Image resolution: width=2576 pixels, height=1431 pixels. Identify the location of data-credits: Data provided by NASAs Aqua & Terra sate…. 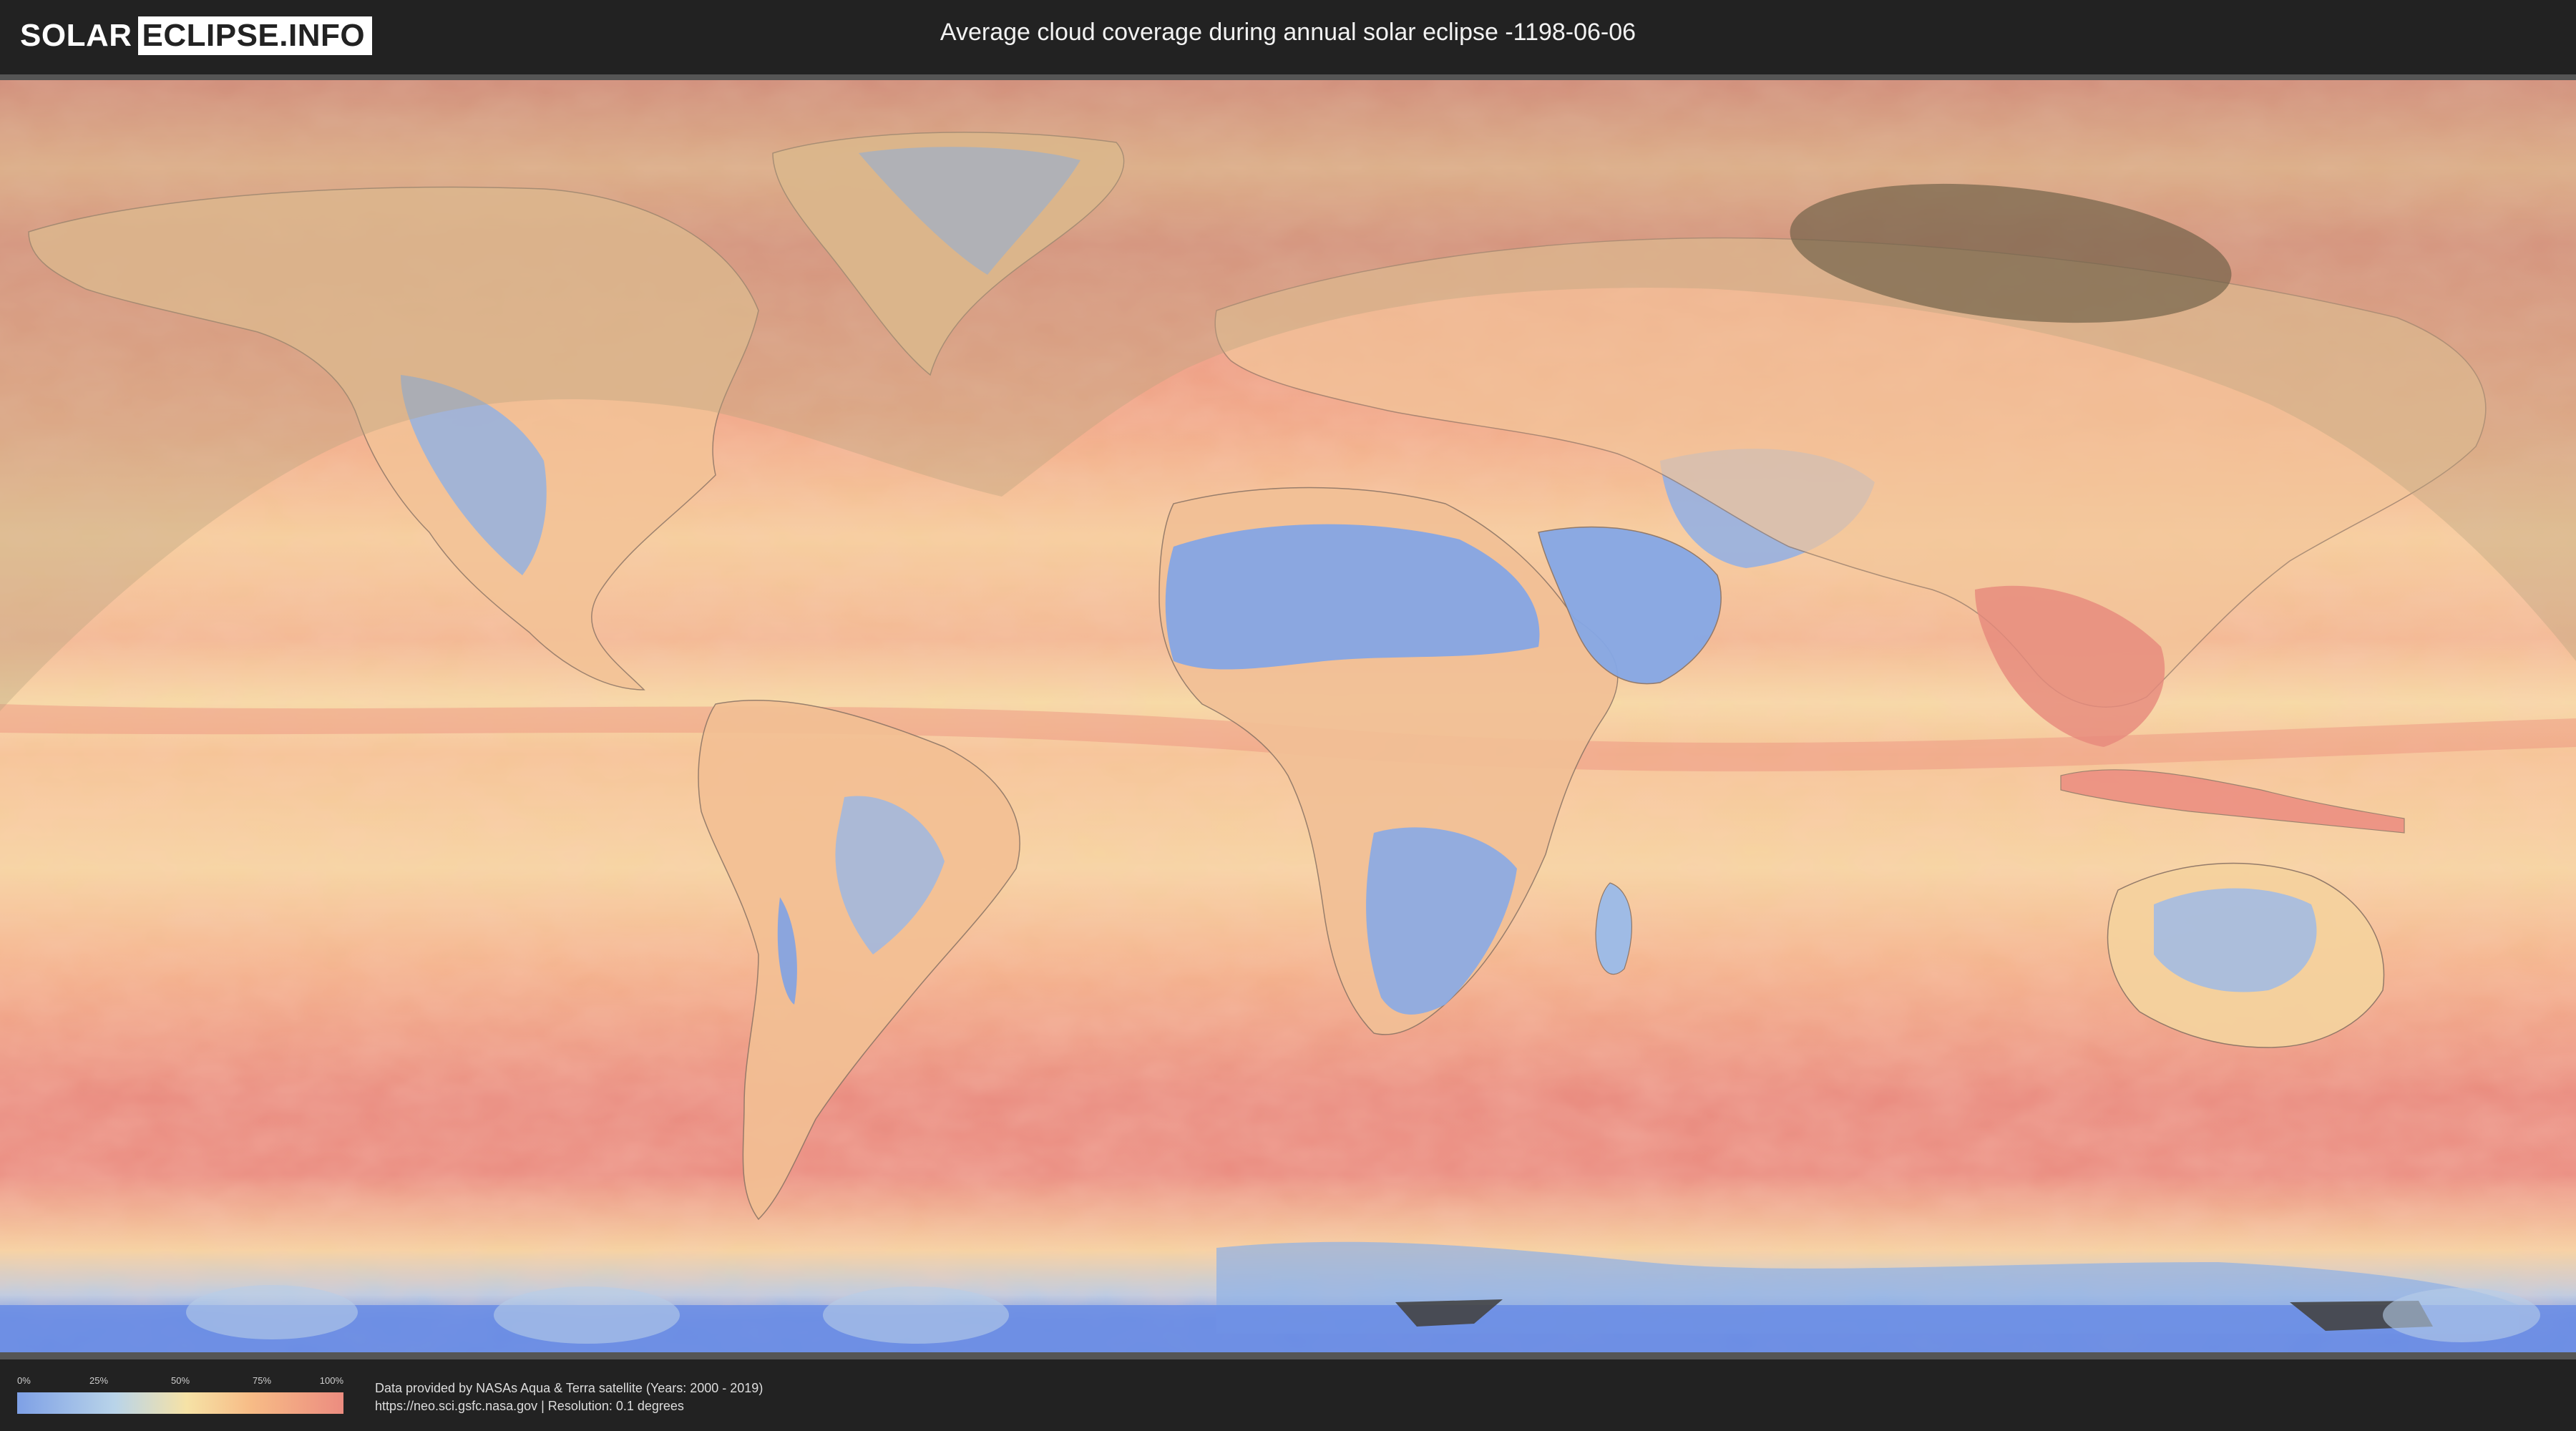
(569, 1397).